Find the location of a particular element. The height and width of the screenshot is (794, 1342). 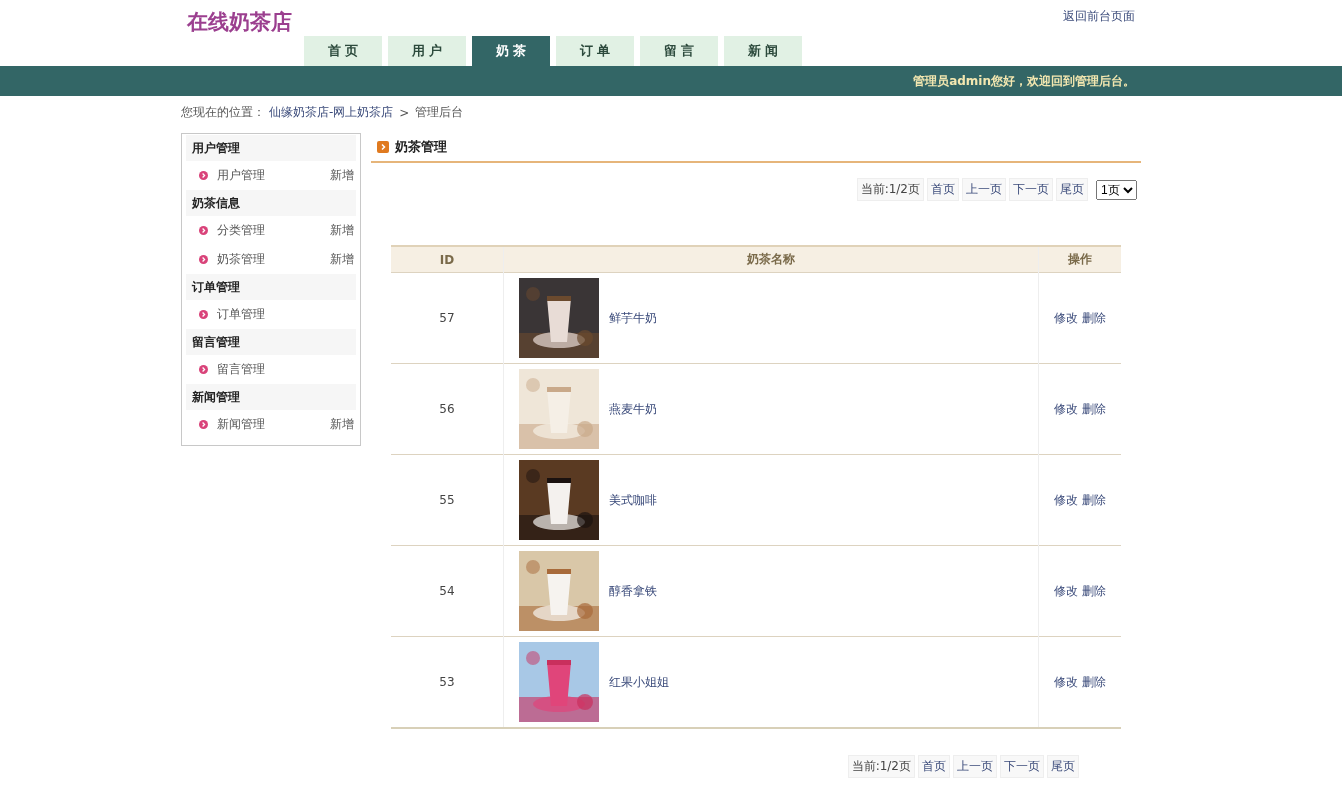

page-select: 1页 is located at coordinates (1116, 189).